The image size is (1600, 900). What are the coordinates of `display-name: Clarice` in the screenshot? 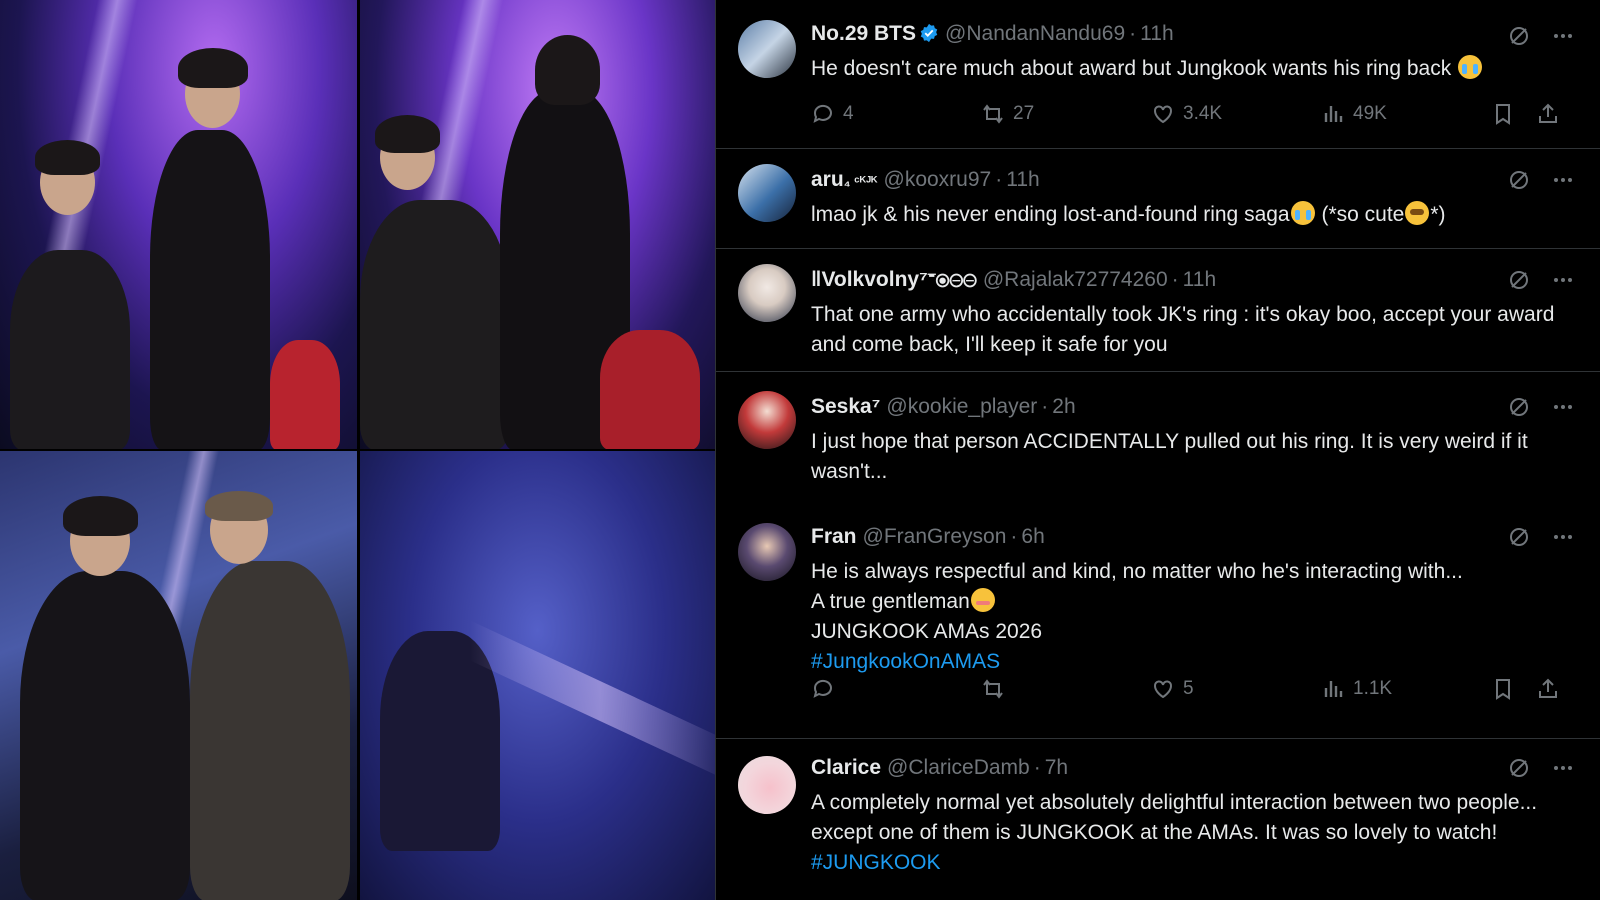 It's located at (846, 767).